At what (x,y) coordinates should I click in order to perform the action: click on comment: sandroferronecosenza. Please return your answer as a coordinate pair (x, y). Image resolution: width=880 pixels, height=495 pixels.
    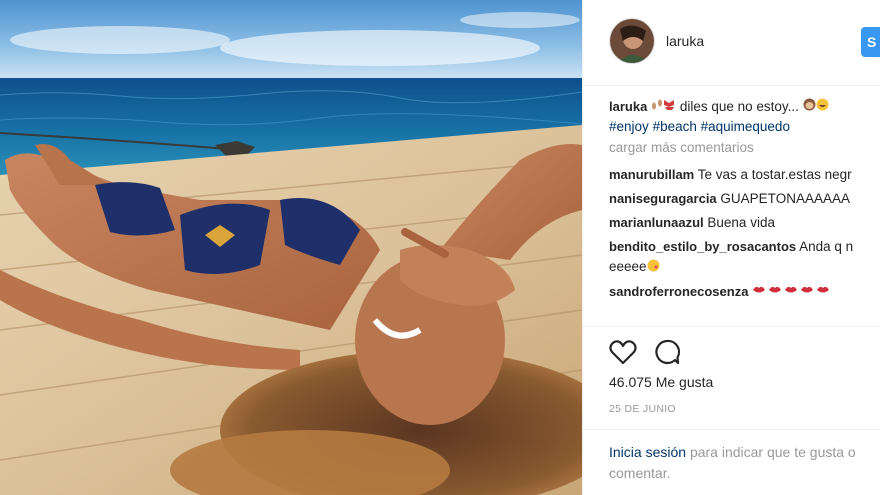
    Looking at the image, I should click on (744, 292).